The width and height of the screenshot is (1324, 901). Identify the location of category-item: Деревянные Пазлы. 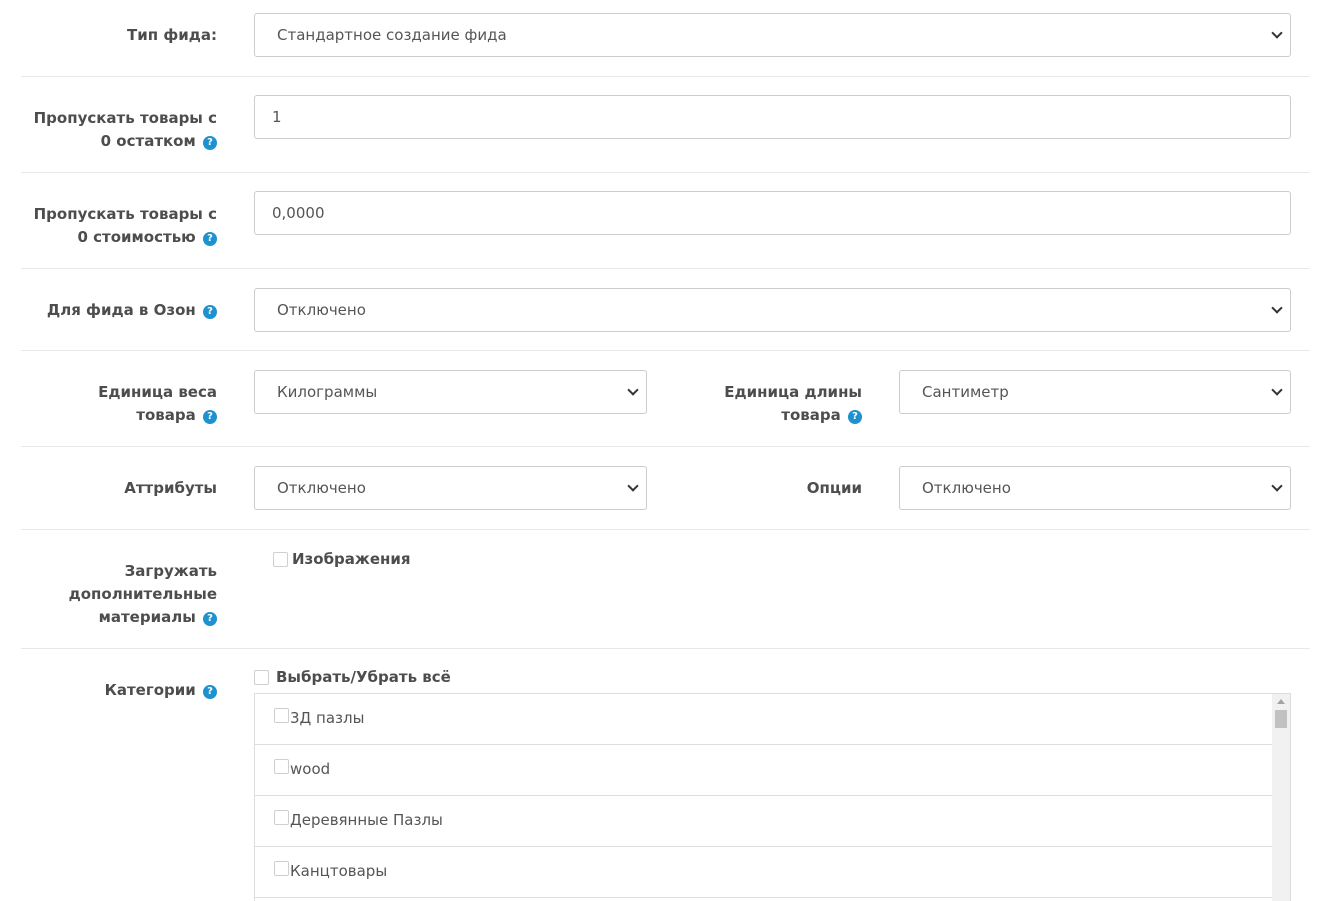
(764, 821).